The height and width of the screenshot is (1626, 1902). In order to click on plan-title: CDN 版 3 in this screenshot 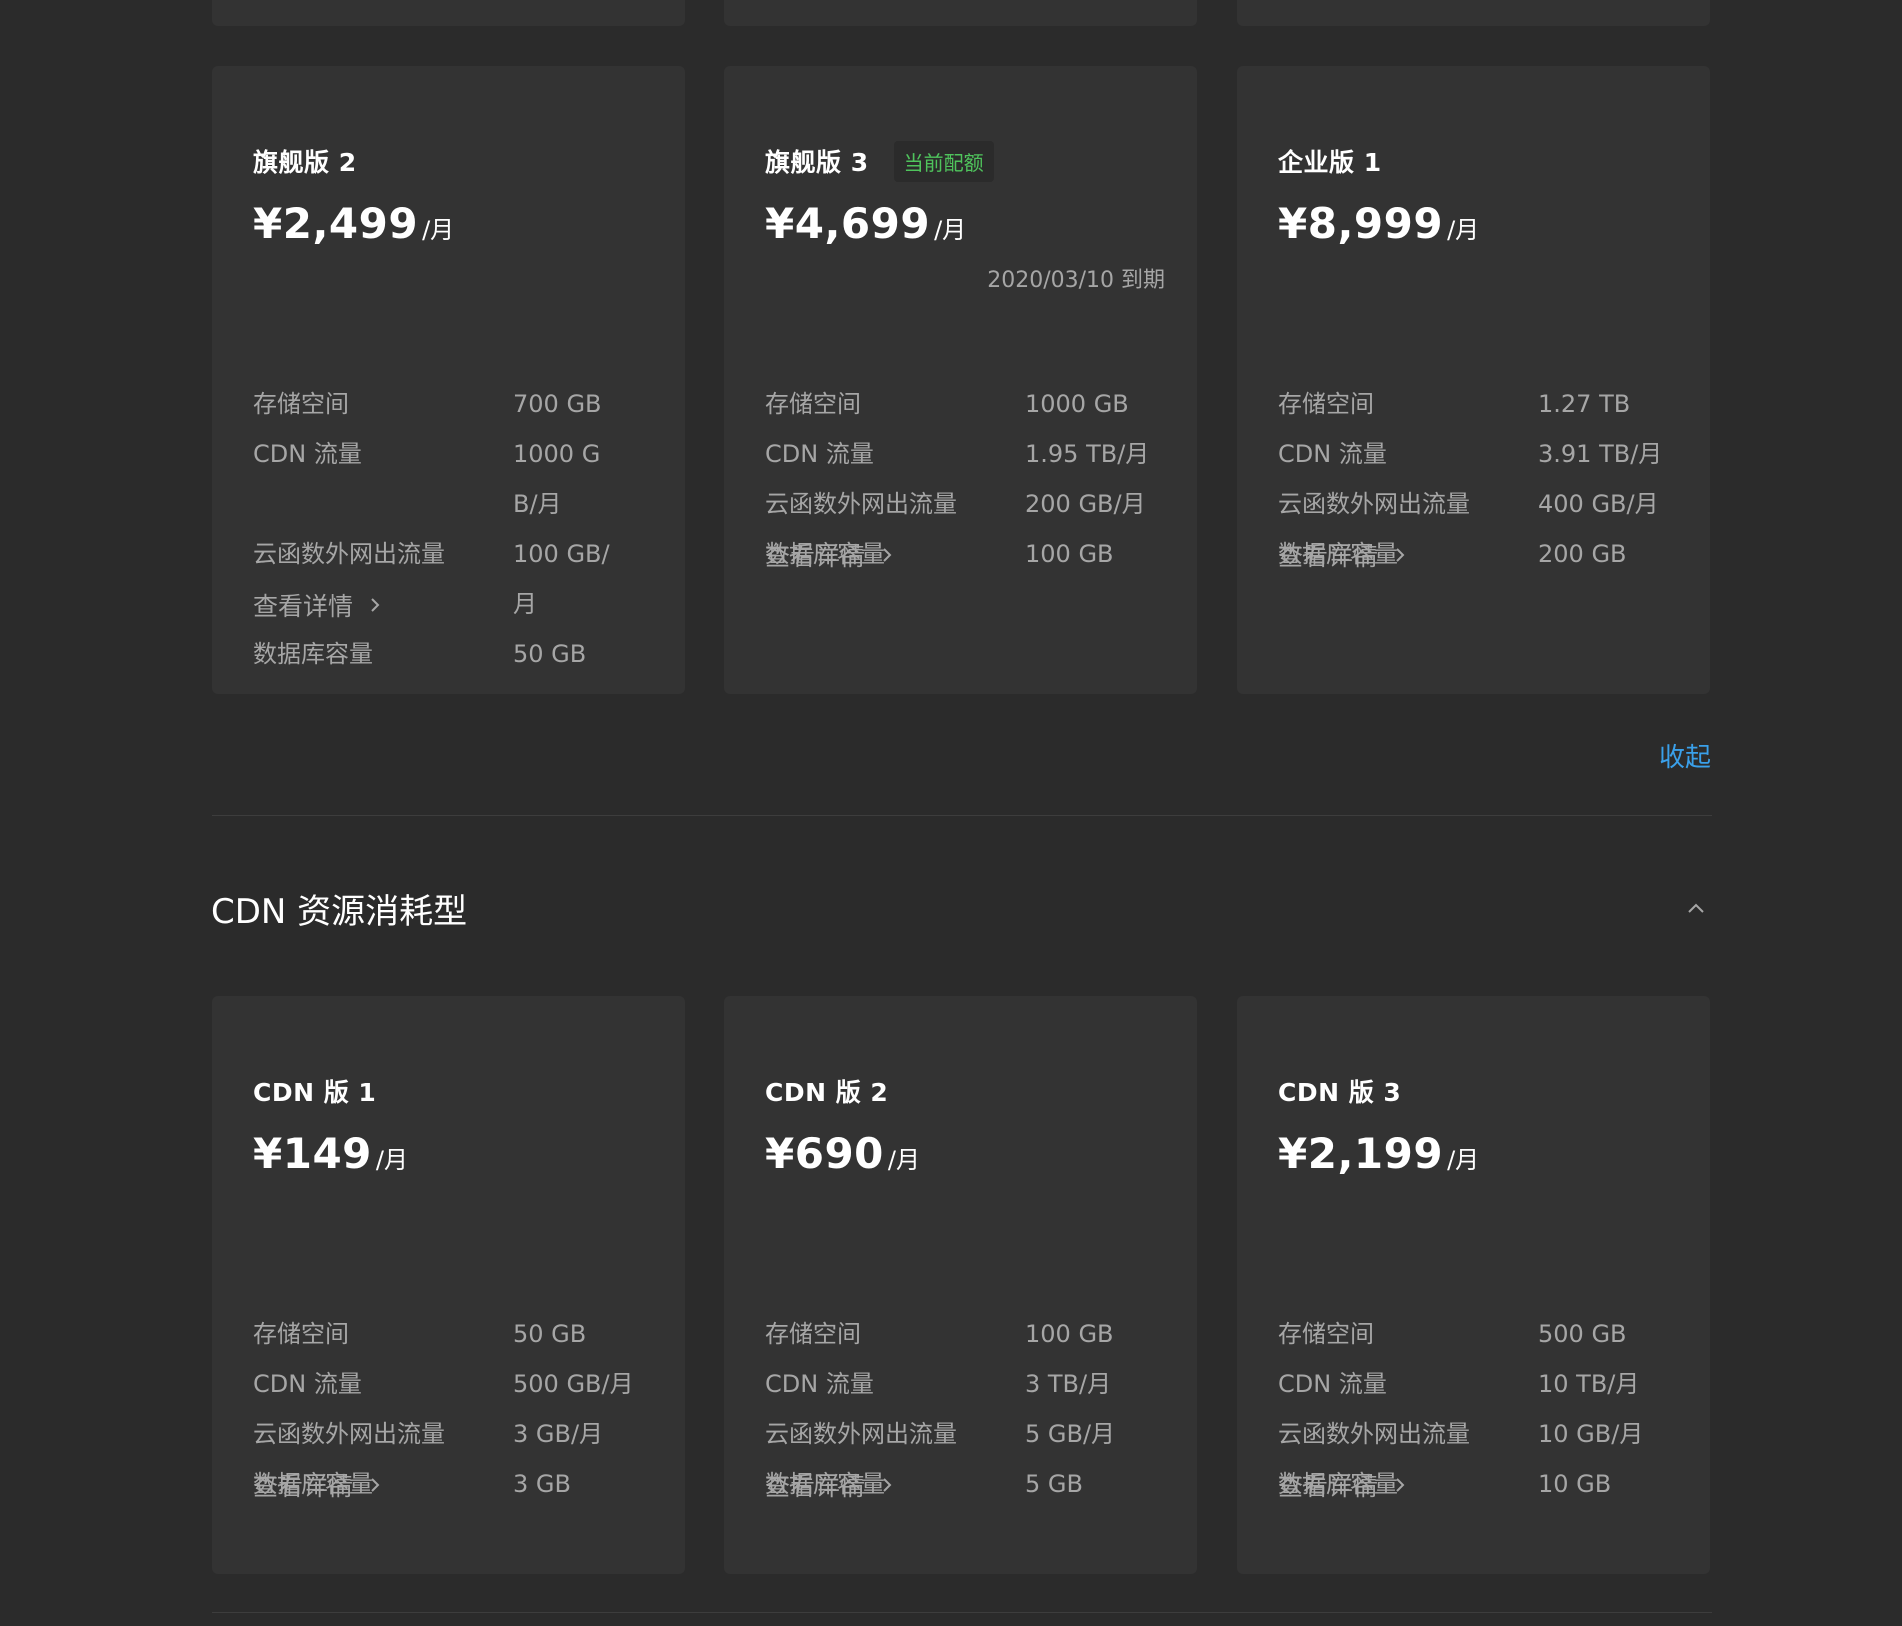, I will do `click(1340, 1092)`.